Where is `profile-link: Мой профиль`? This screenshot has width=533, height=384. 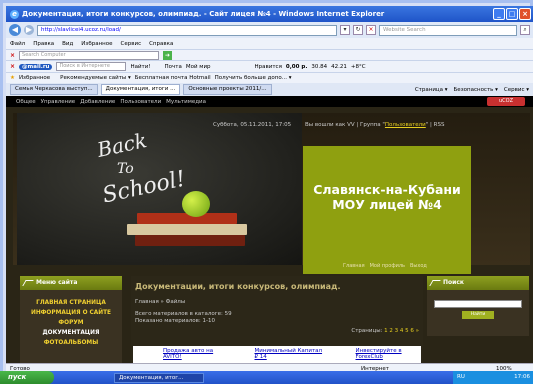
profile-link: Мой профиль is located at coordinates (387, 266).